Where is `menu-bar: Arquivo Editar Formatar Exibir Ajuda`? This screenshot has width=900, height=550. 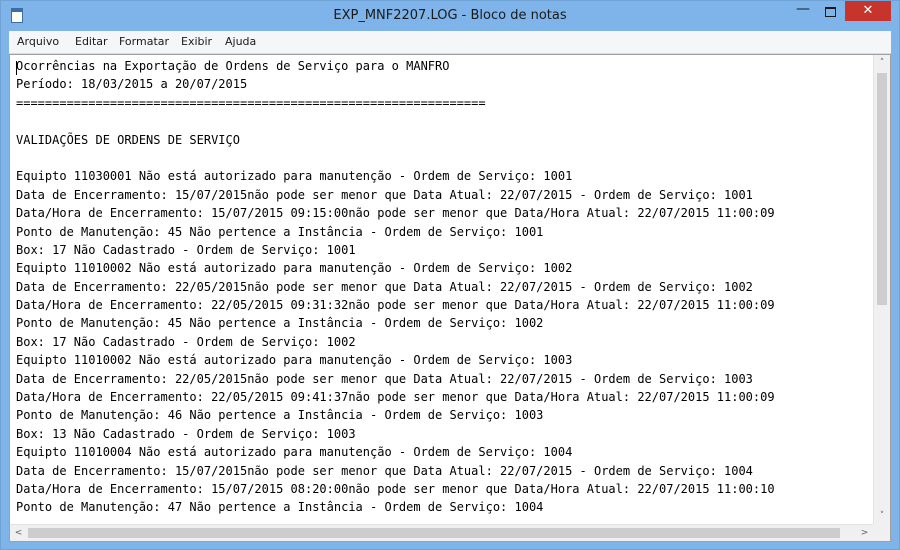 menu-bar: Arquivo Editar Formatar Exibir Ajuda is located at coordinates (450, 42).